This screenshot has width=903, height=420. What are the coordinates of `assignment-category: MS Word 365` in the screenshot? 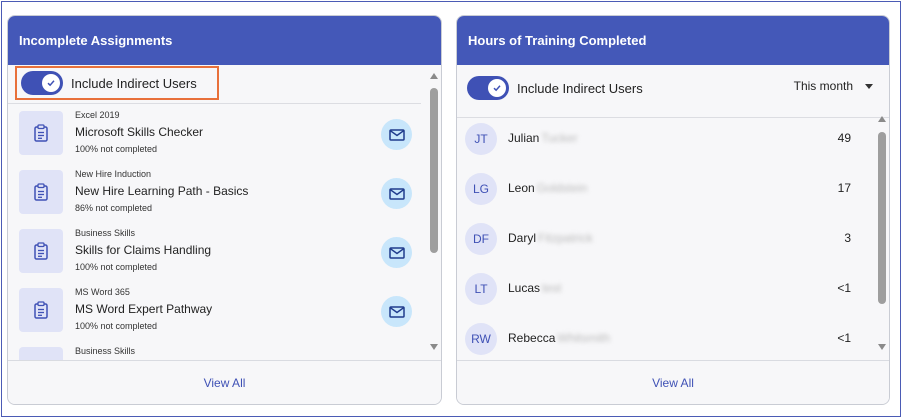 It's located at (102, 292).